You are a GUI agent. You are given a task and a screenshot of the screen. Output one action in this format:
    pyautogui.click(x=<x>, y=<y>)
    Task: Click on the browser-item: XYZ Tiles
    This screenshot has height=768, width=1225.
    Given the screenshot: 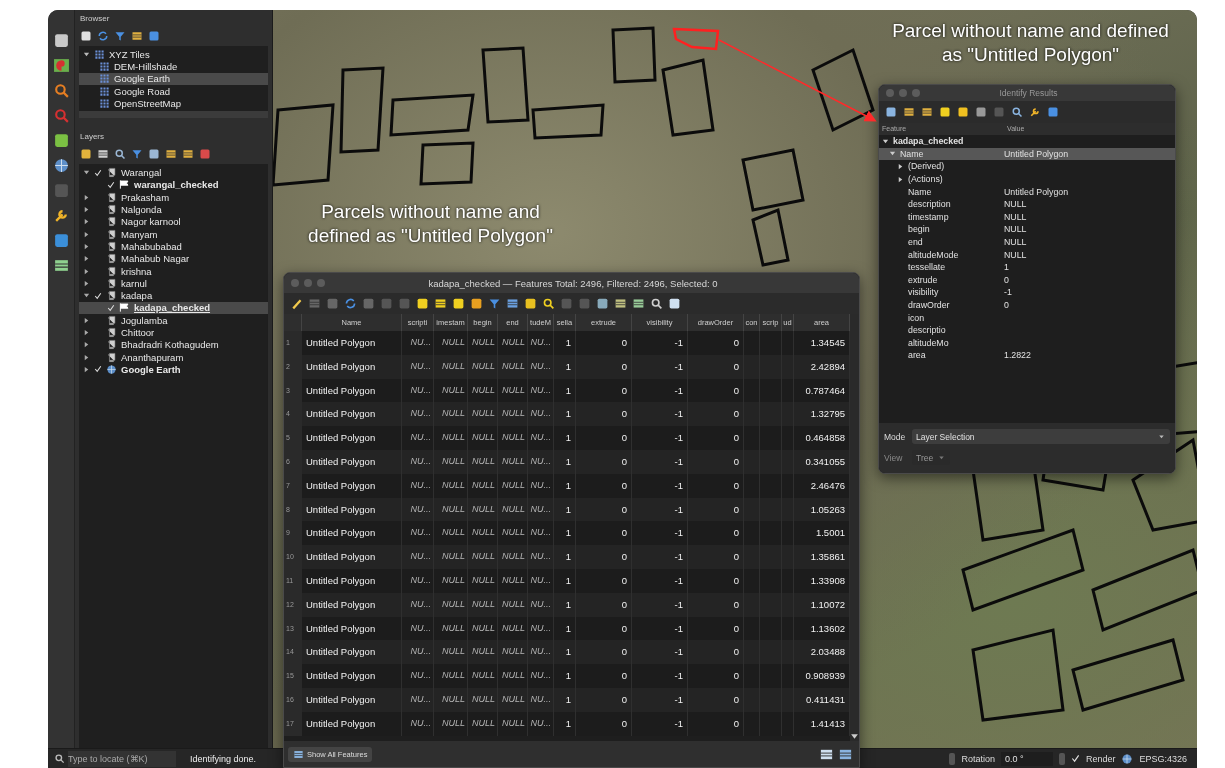 What is the action you would take?
    pyautogui.click(x=173, y=54)
    